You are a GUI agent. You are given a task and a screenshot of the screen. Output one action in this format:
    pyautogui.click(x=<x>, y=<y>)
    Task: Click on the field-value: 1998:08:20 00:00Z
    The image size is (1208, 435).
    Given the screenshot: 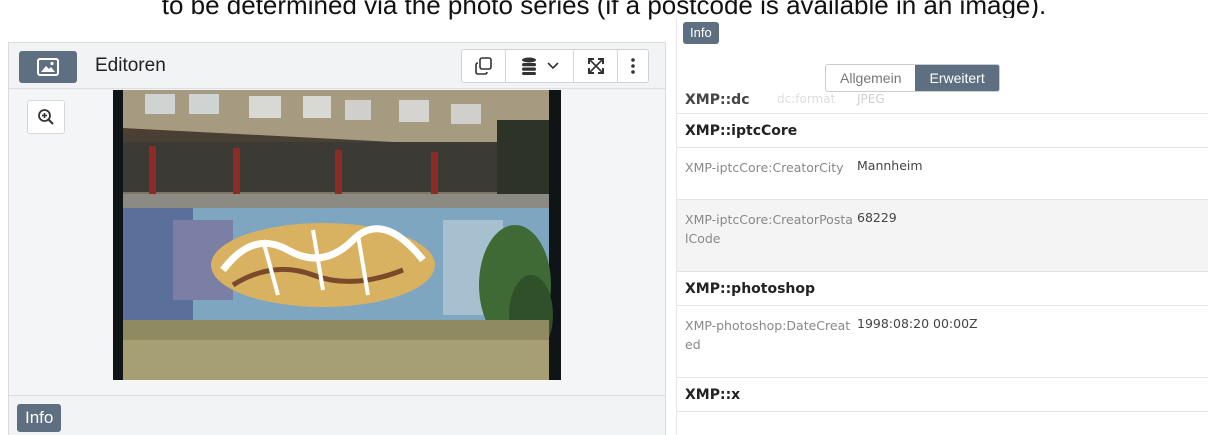 What is the action you would take?
    pyautogui.click(x=917, y=323)
    